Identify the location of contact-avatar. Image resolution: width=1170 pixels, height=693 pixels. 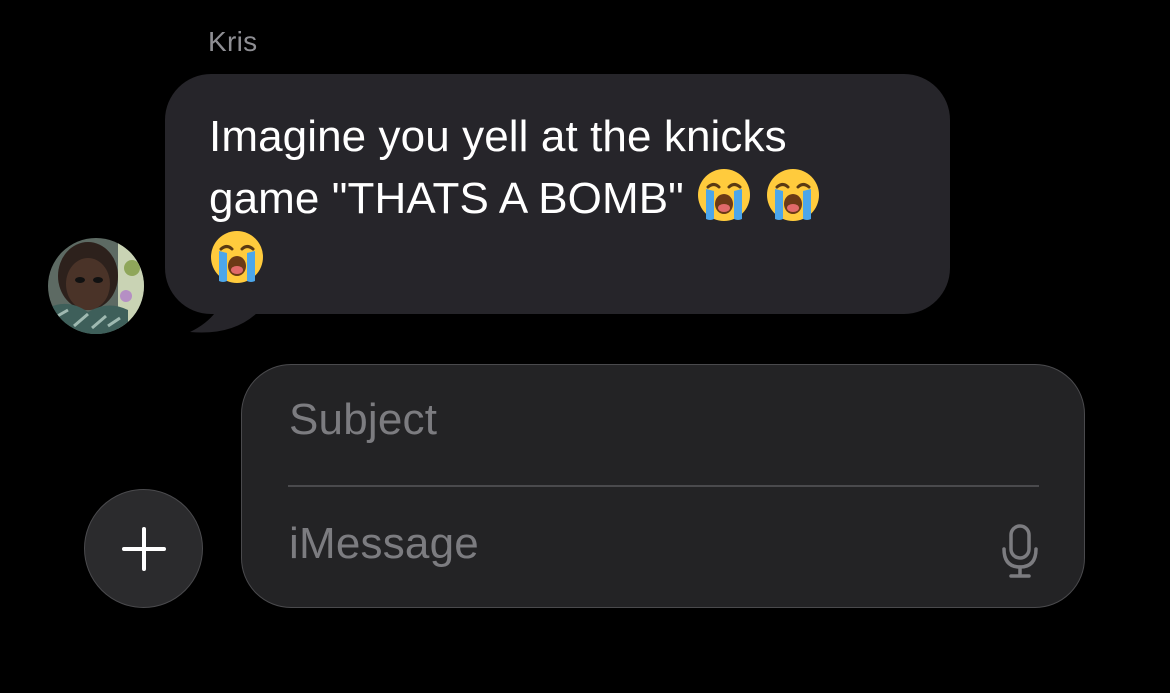
(96, 286).